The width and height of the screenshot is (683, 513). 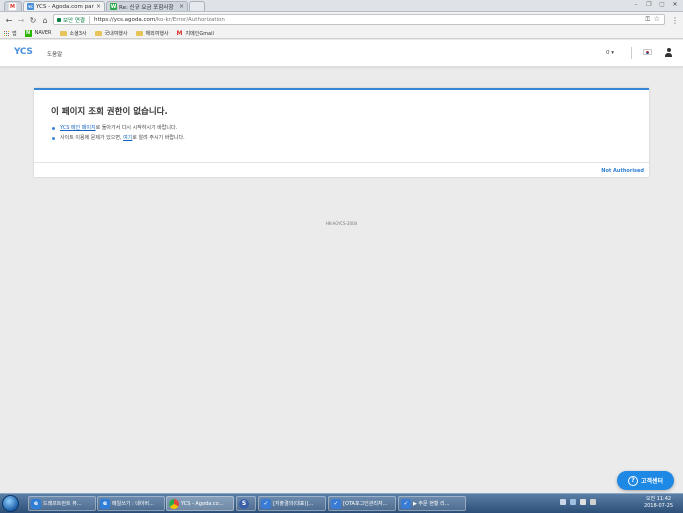 I want to click on tab-gmail: M, so click(x=13, y=6).